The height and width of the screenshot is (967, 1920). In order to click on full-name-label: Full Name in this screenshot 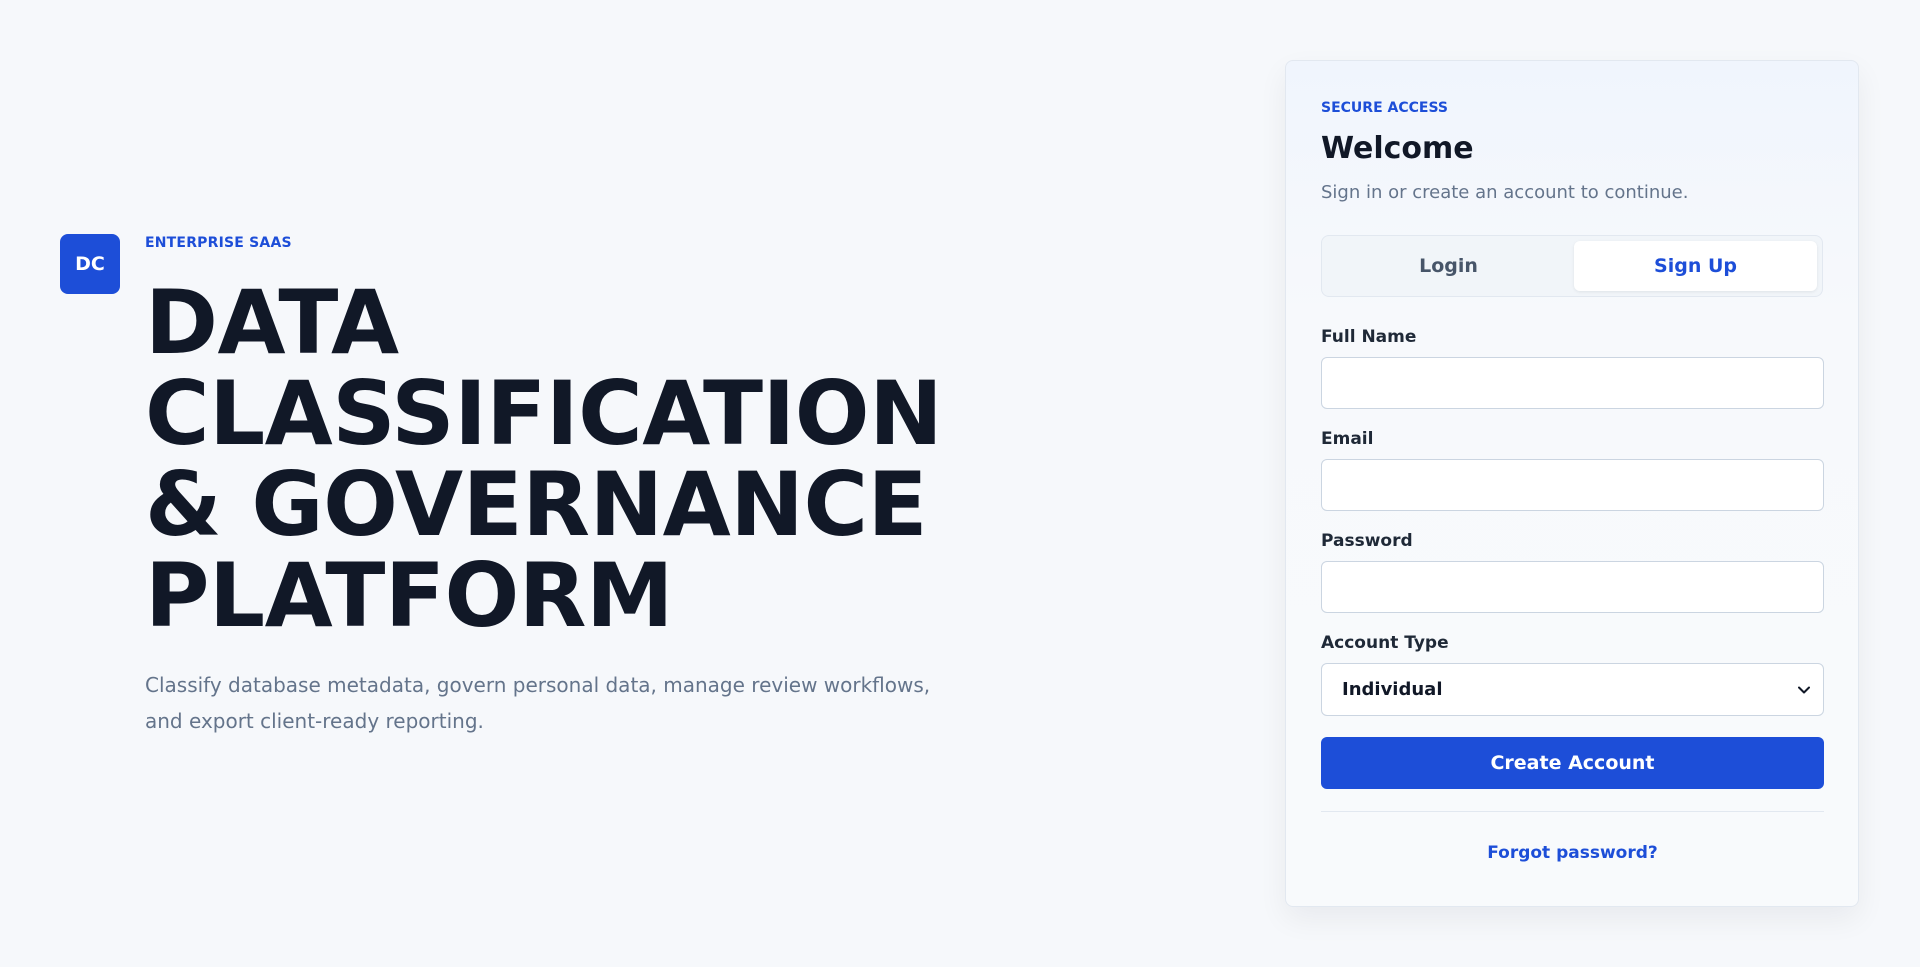, I will do `click(1369, 337)`.